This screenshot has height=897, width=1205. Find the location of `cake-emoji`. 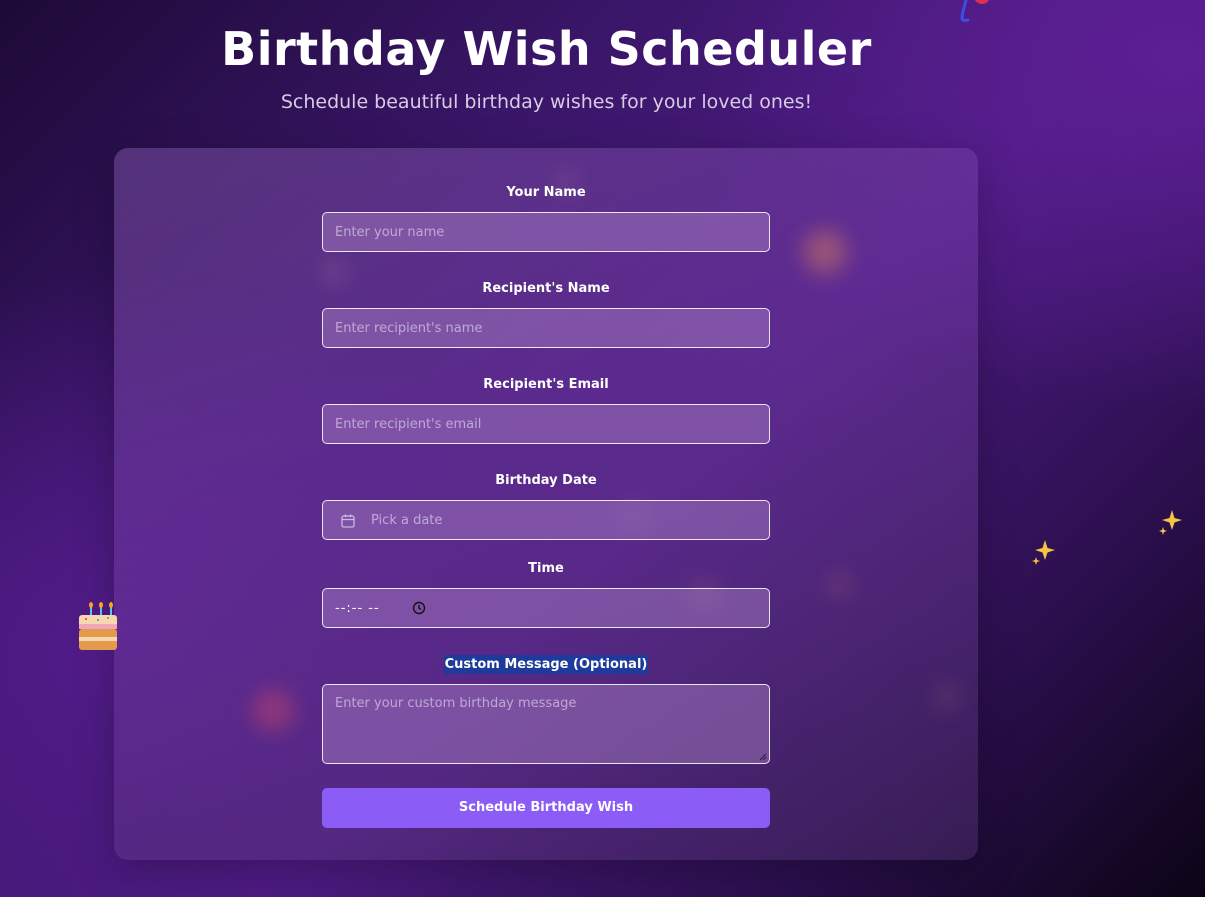

cake-emoji is located at coordinates (98, 626).